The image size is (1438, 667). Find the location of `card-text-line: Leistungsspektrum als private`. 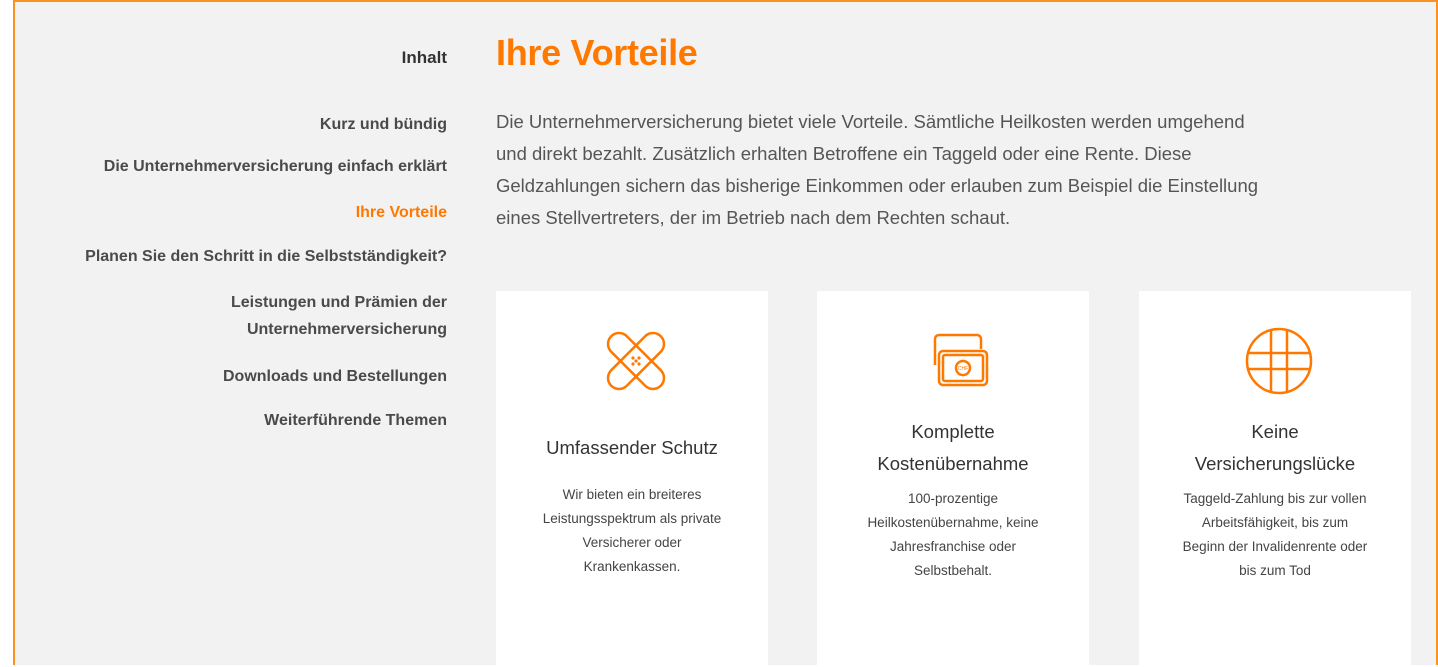

card-text-line: Leistungsspektrum als private is located at coordinates (632, 518).